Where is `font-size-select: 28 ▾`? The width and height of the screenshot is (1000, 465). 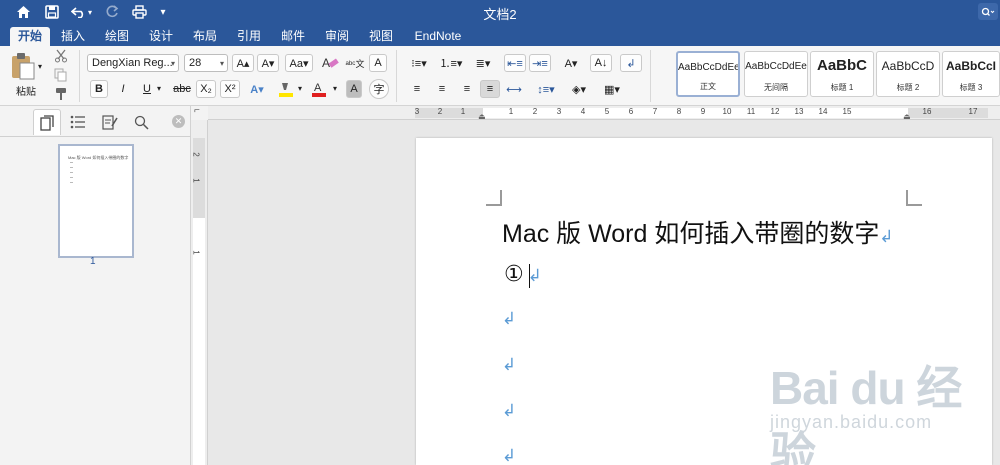
font-size-select: 28 ▾ is located at coordinates (206, 63).